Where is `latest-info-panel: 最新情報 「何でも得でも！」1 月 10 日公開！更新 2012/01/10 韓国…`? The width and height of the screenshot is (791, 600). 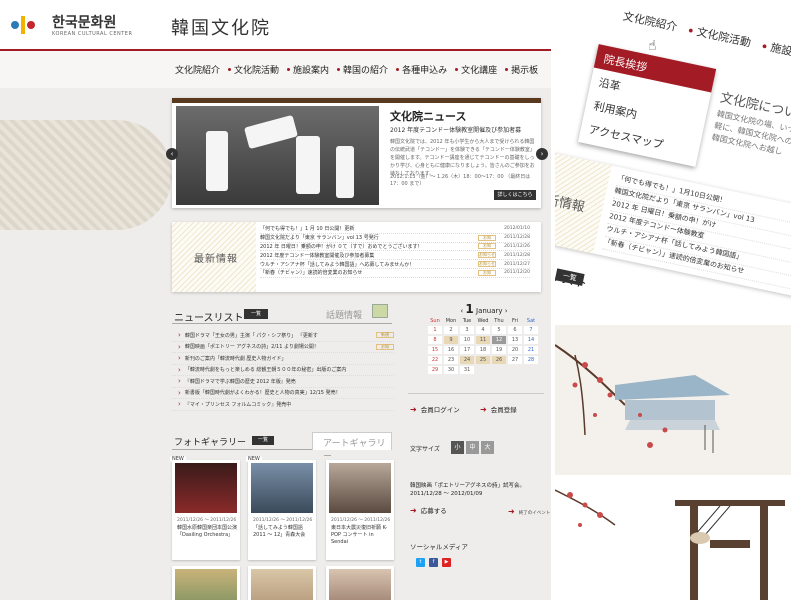 latest-info-panel: 最新情報 「何でも得でも！」1 月 10 日公開！更新 2012/01/10 韓国… is located at coordinates (356, 257).